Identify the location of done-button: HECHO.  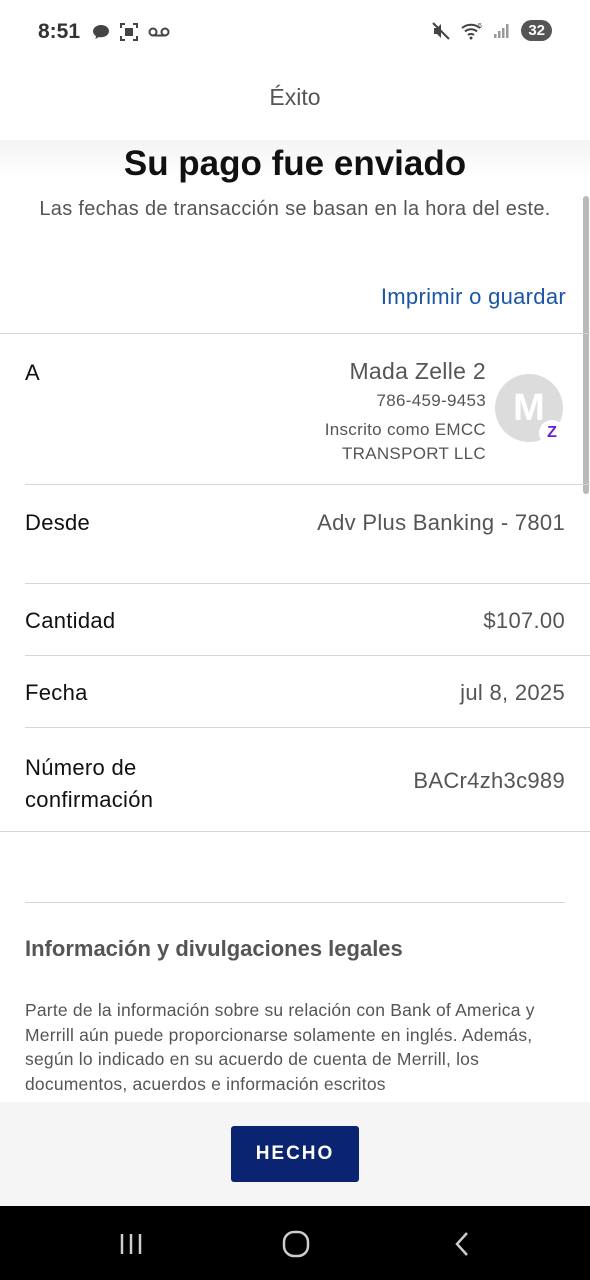
(295, 1154).